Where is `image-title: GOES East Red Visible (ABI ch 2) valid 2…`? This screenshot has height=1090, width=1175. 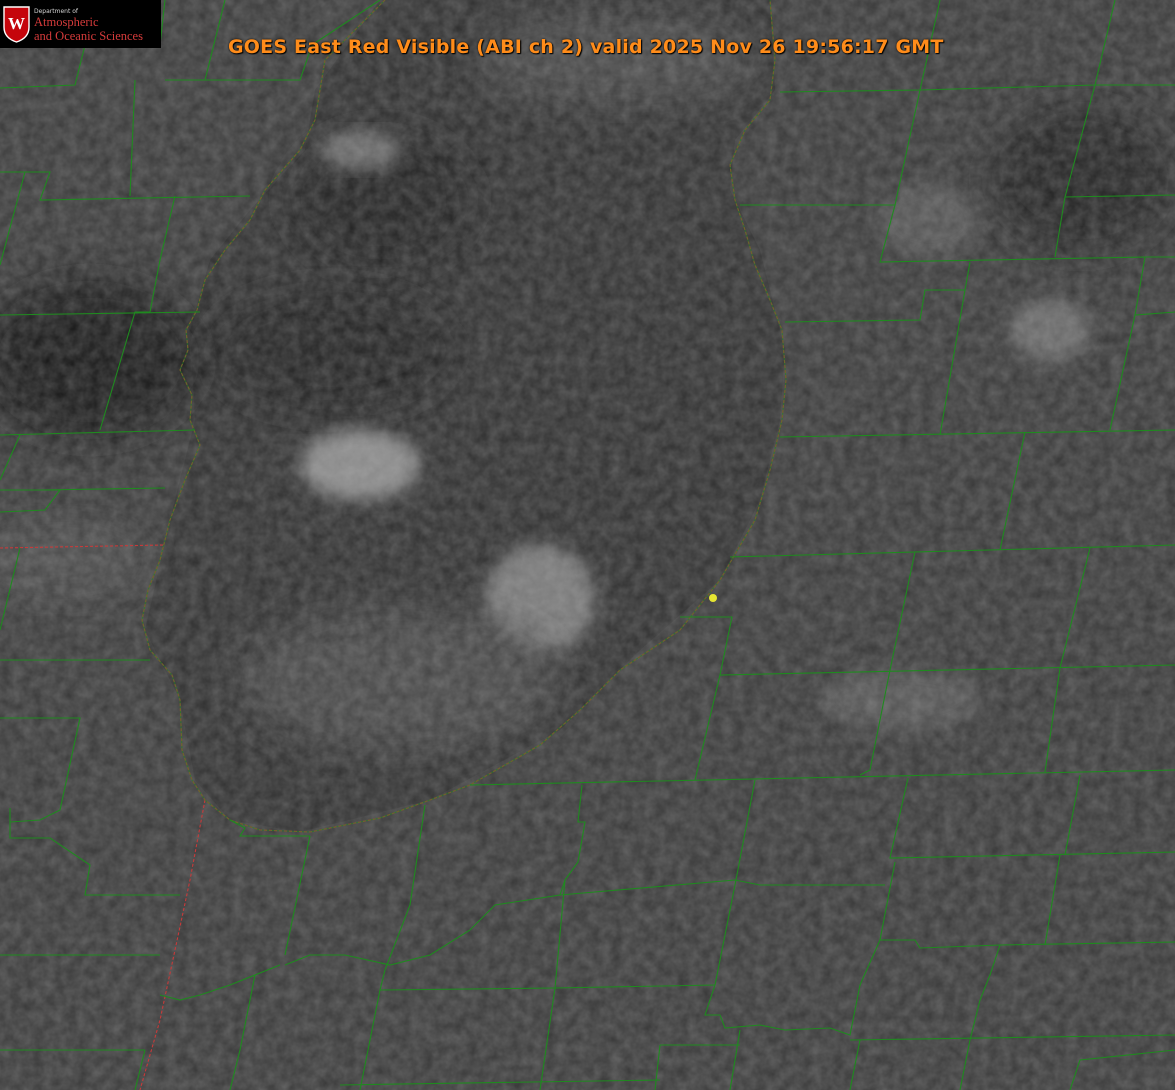
image-title: GOES East Red Visible (ABI ch 2) valid 2… is located at coordinates (586, 47).